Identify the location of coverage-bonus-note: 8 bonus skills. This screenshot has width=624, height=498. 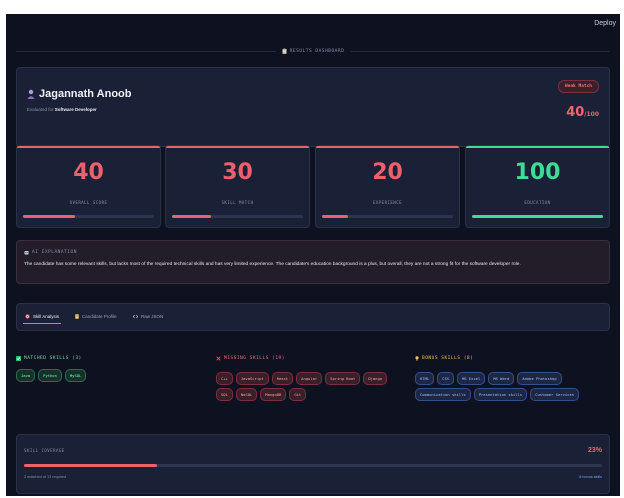
(590, 477).